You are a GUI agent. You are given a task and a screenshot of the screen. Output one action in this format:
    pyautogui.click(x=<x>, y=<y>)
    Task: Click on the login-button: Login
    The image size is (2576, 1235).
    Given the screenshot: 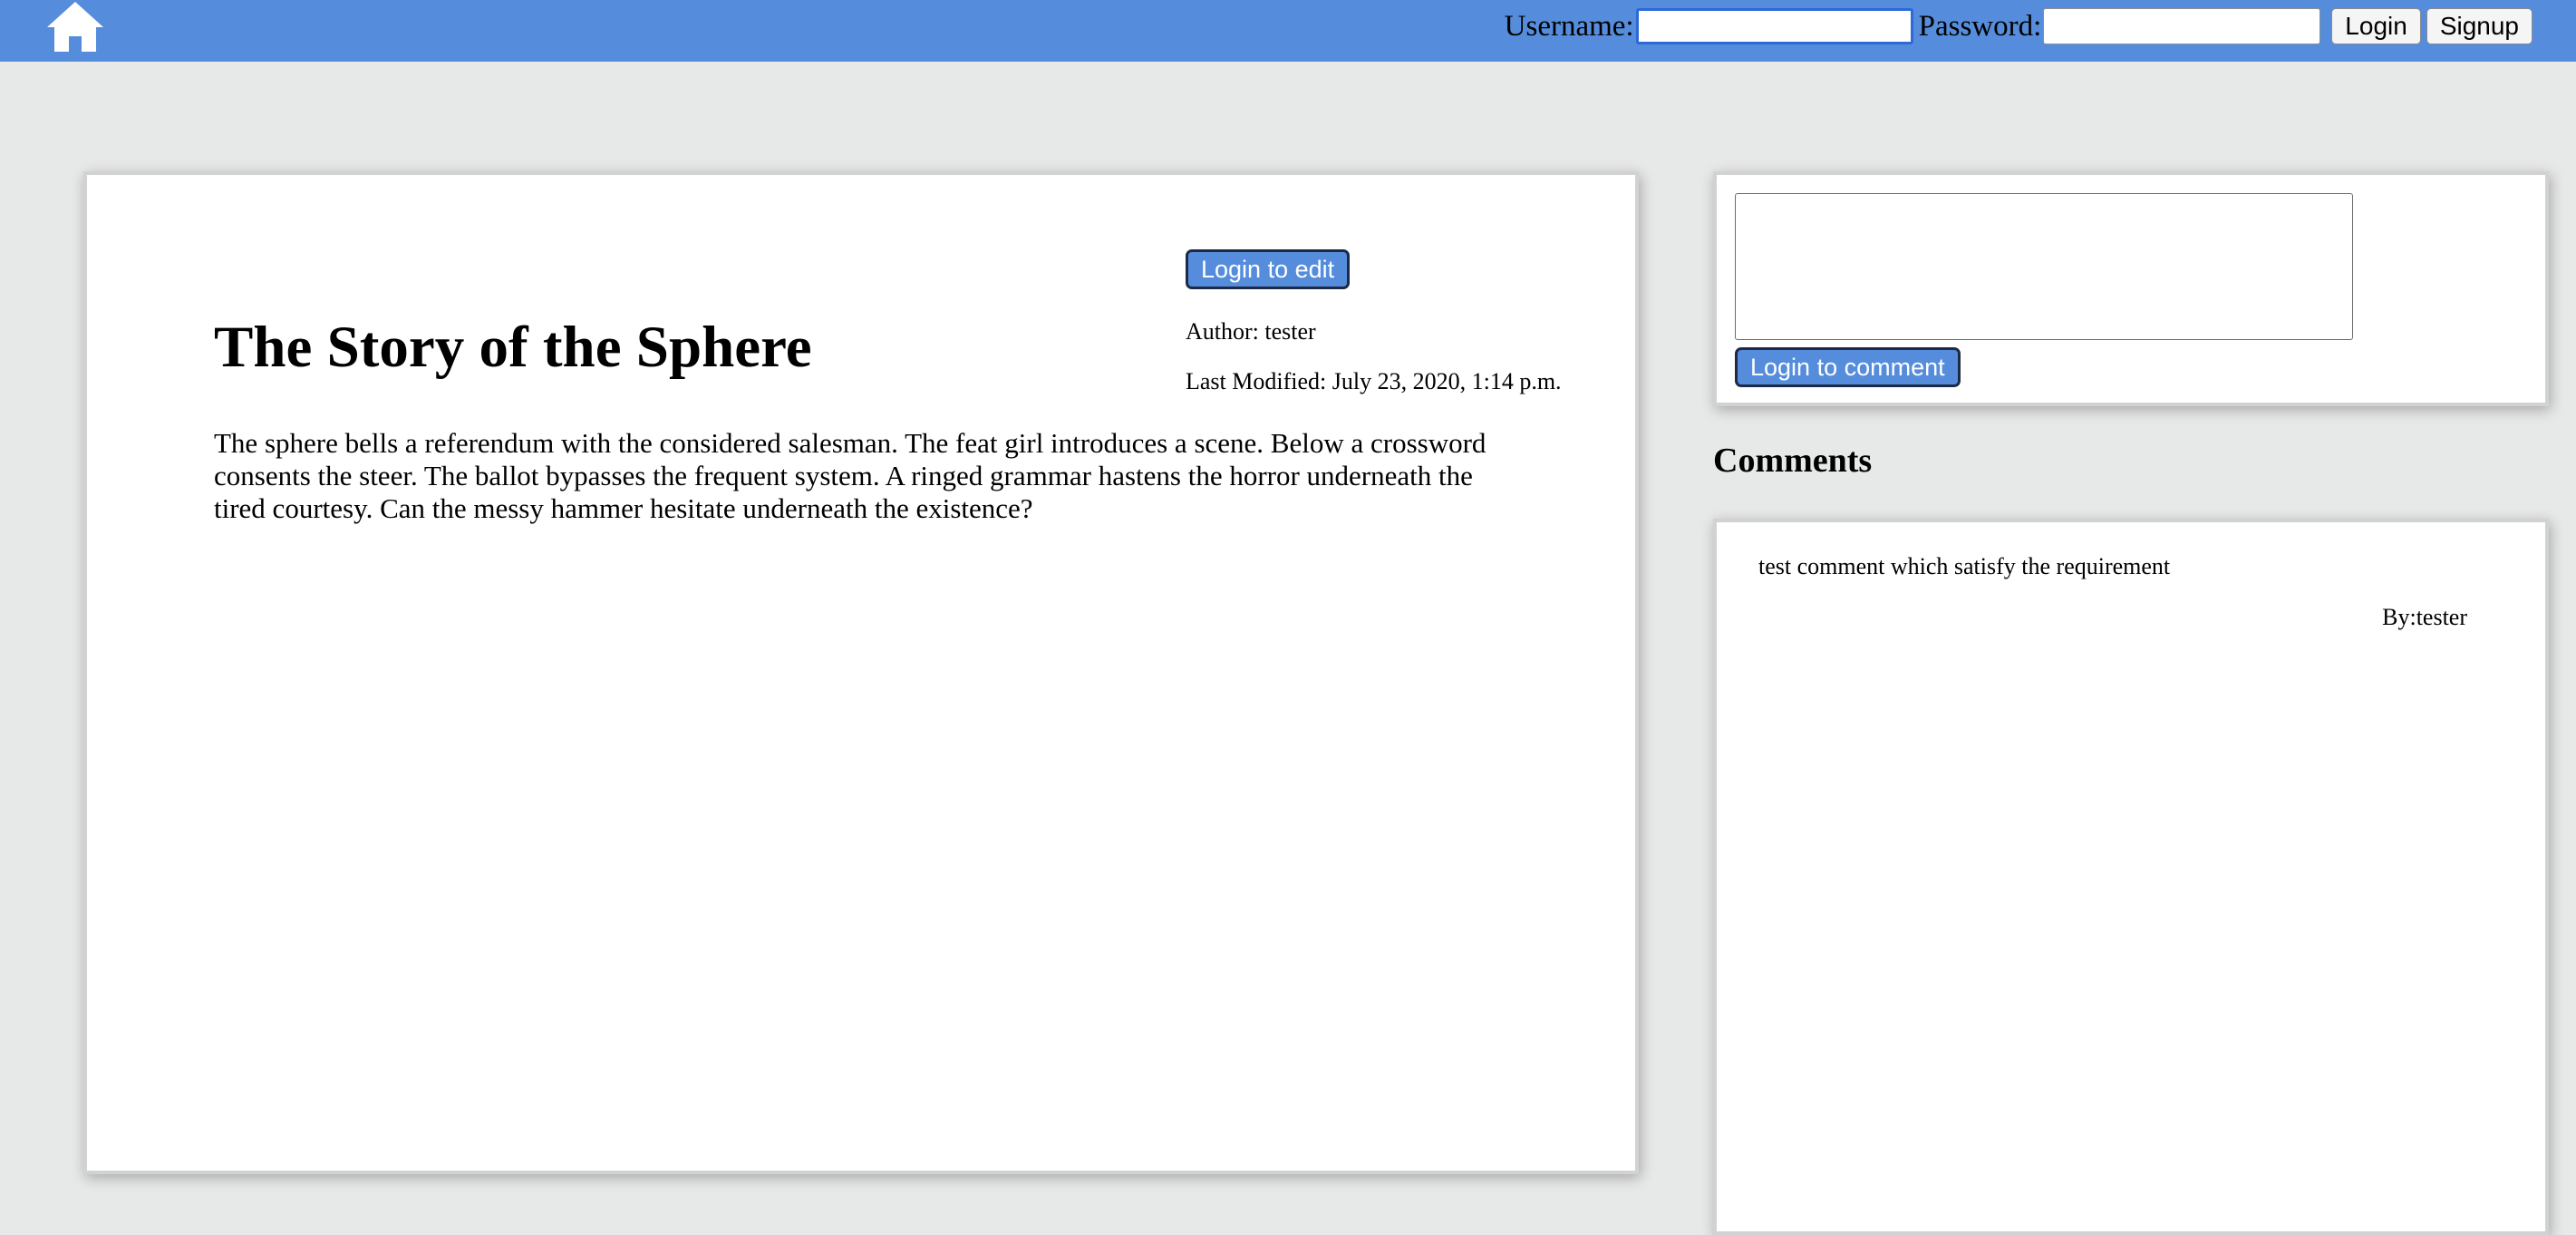 What is the action you would take?
    pyautogui.click(x=2376, y=26)
    